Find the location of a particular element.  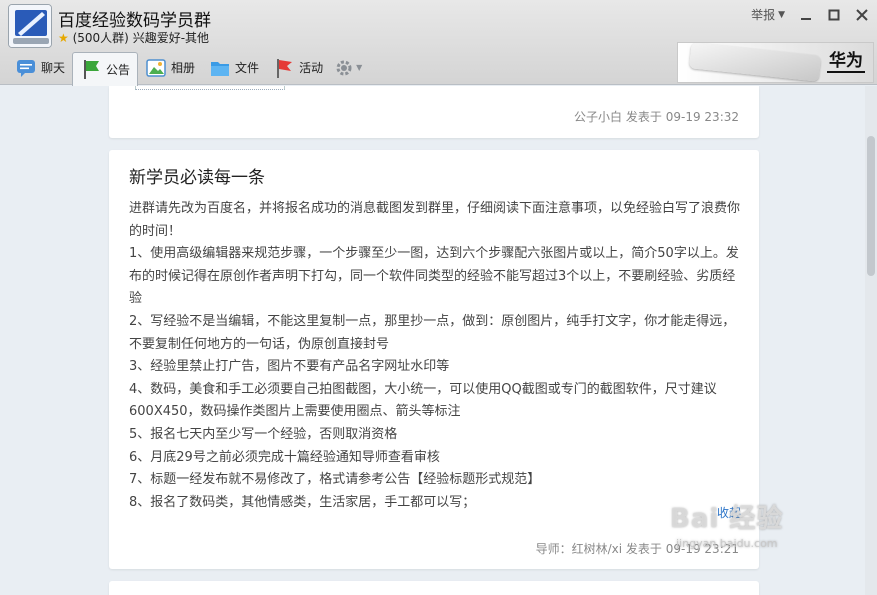

group-subtitle: ★ (500人群) 兴趣爱好-其他 is located at coordinates (133, 37).